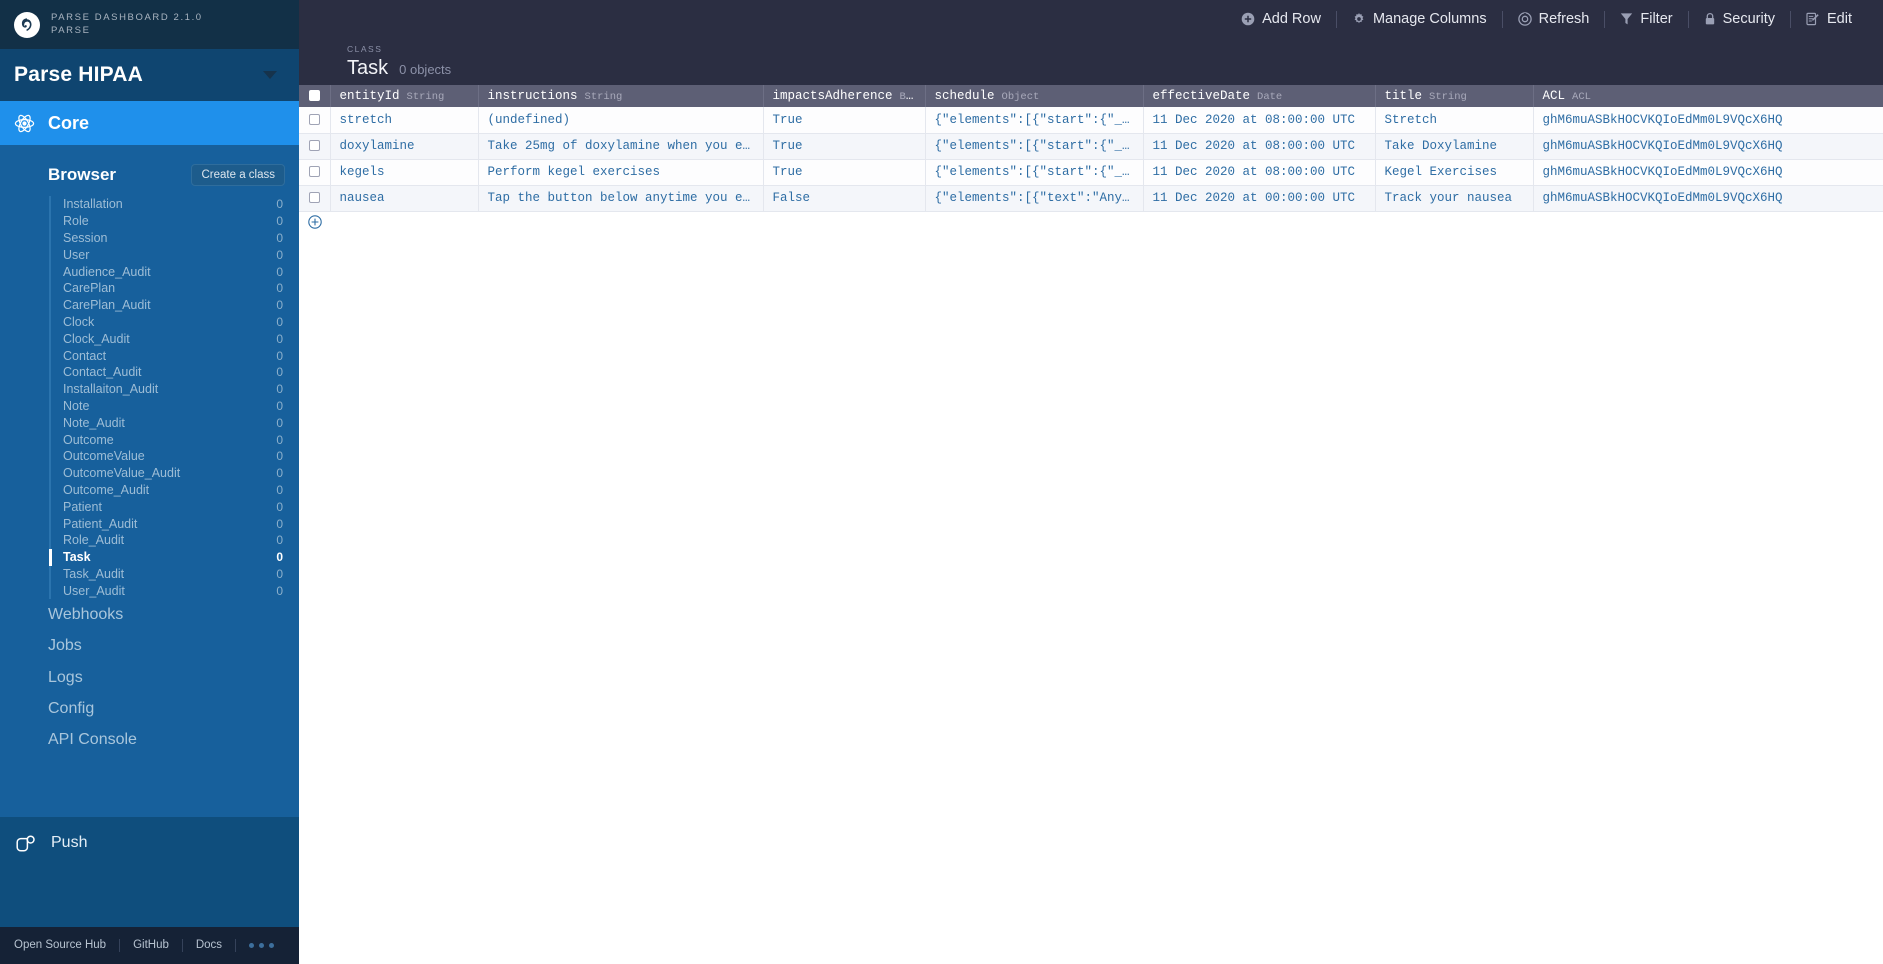 The height and width of the screenshot is (964, 1883). I want to click on ellipsis-icon, so click(255, 945).